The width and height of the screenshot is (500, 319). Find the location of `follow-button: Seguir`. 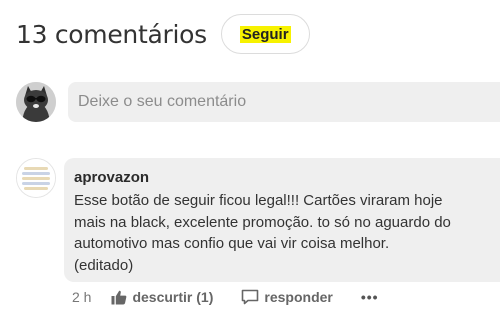

follow-button: Seguir is located at coordinates (265, 34).